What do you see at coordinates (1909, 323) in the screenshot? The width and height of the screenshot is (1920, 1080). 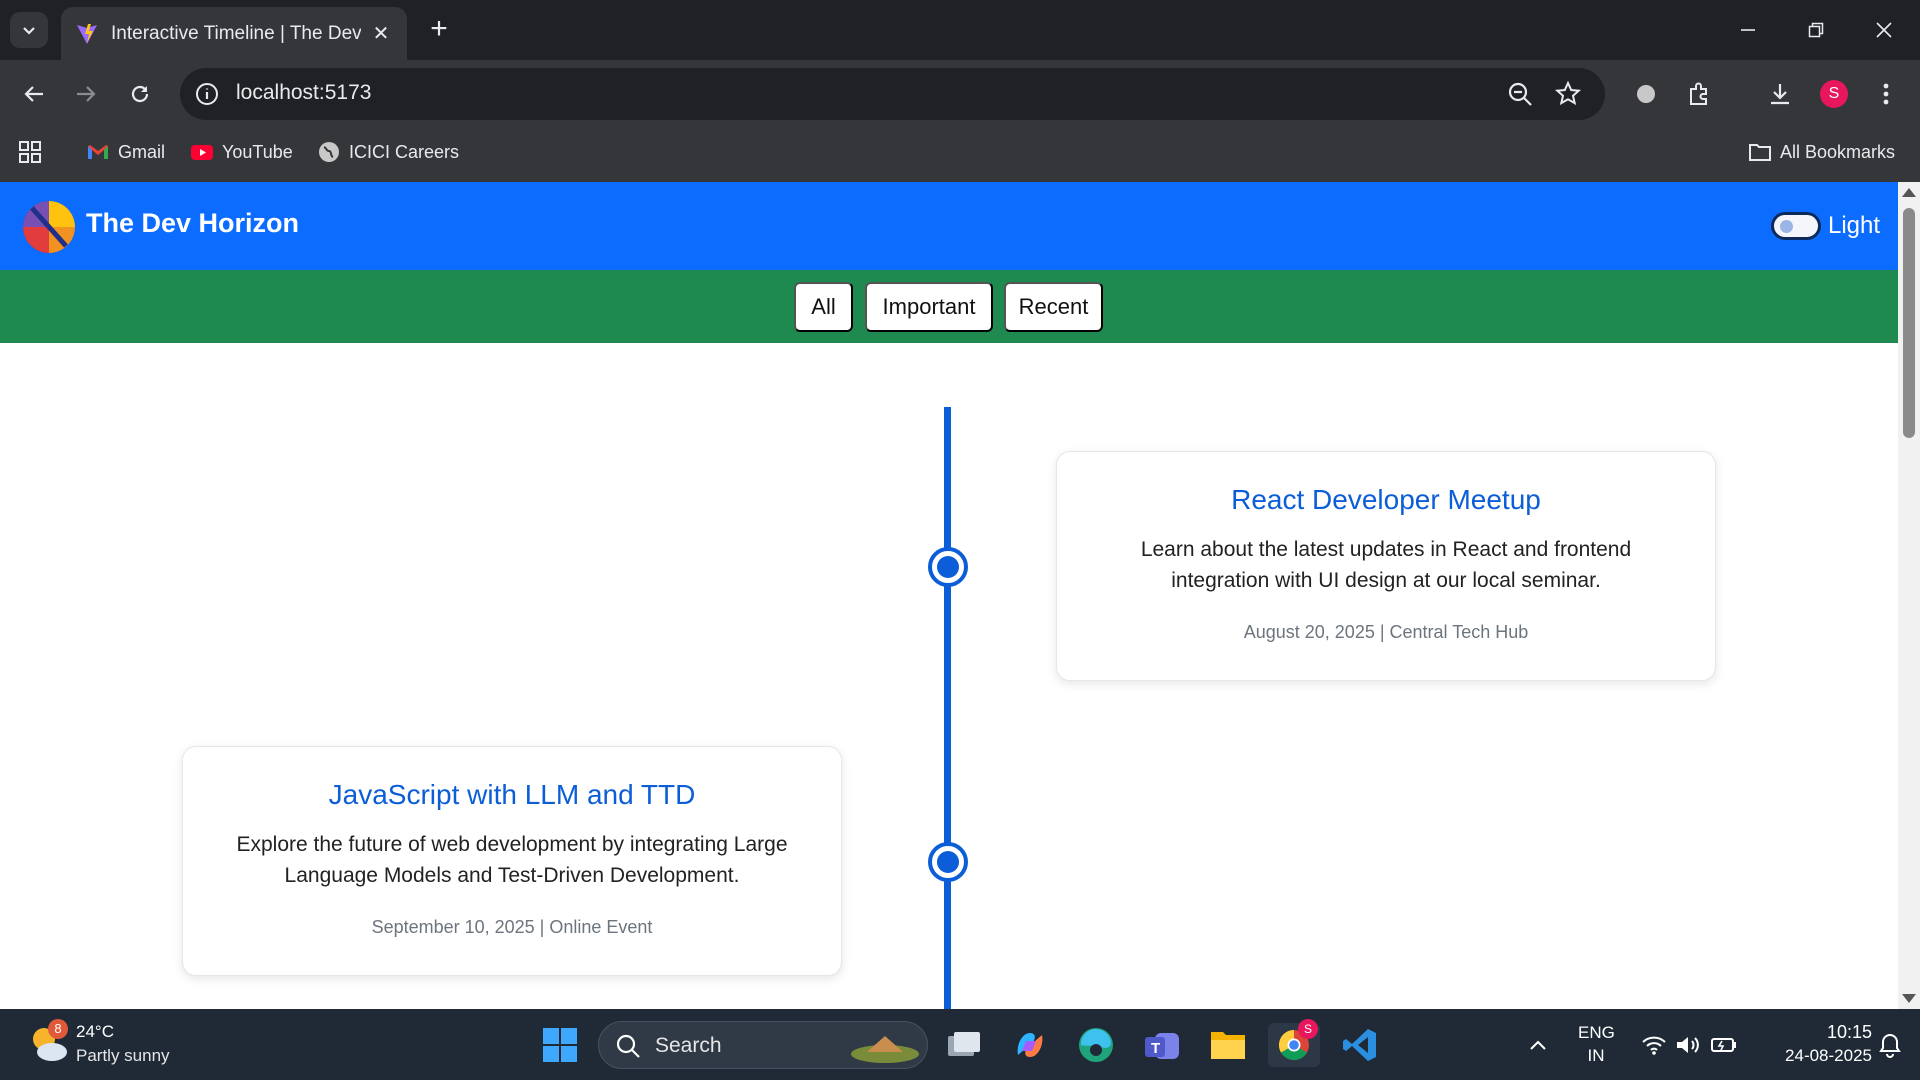 I see `scroll-thumb` at bounding box center [1909, 323].